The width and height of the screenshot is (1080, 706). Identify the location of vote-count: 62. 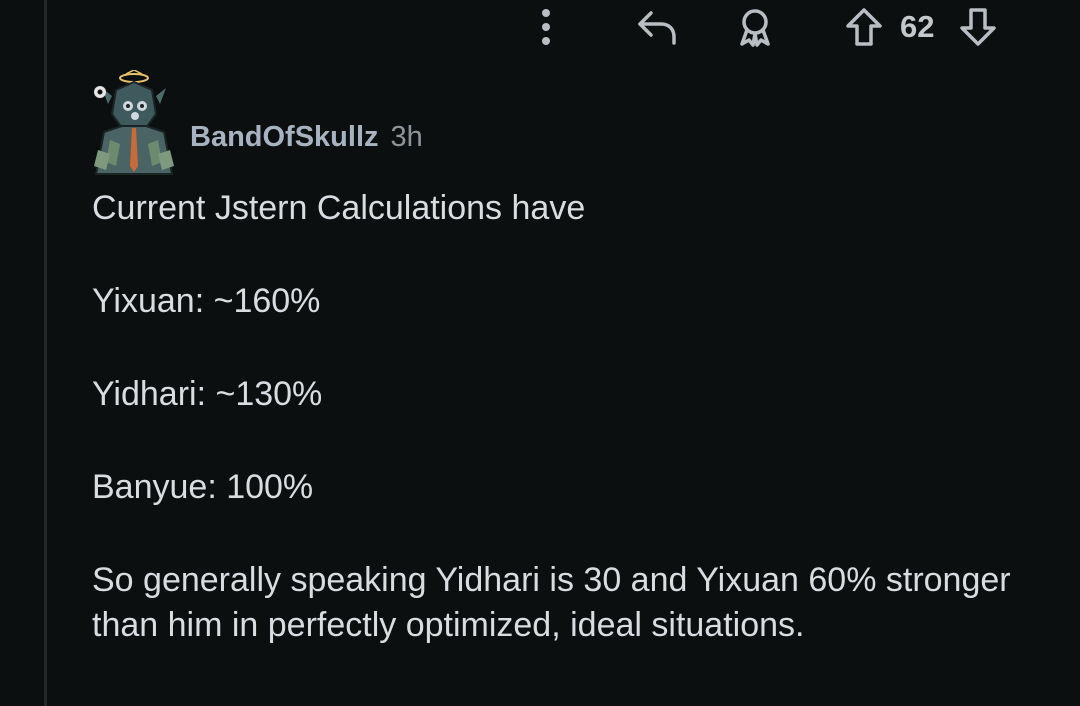
(917, 26).